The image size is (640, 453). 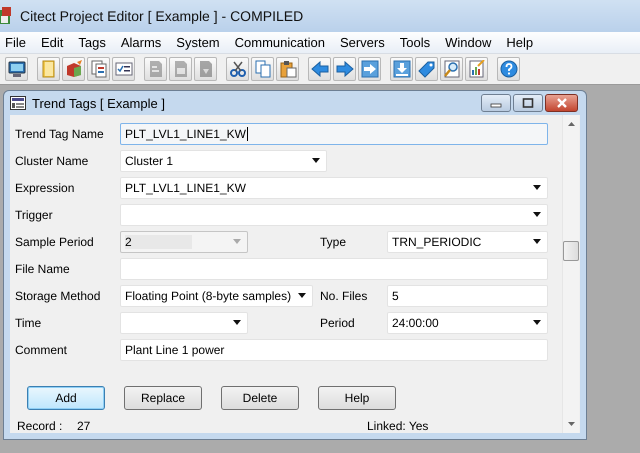 I want to click on documents-icon, so click(x=98, y=69).